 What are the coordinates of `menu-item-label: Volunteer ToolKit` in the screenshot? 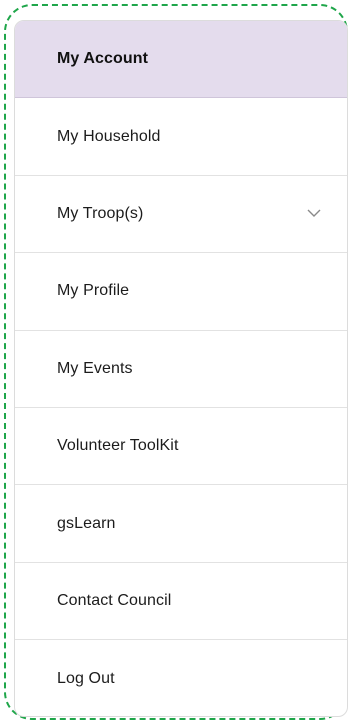 It's located at (118, 446).